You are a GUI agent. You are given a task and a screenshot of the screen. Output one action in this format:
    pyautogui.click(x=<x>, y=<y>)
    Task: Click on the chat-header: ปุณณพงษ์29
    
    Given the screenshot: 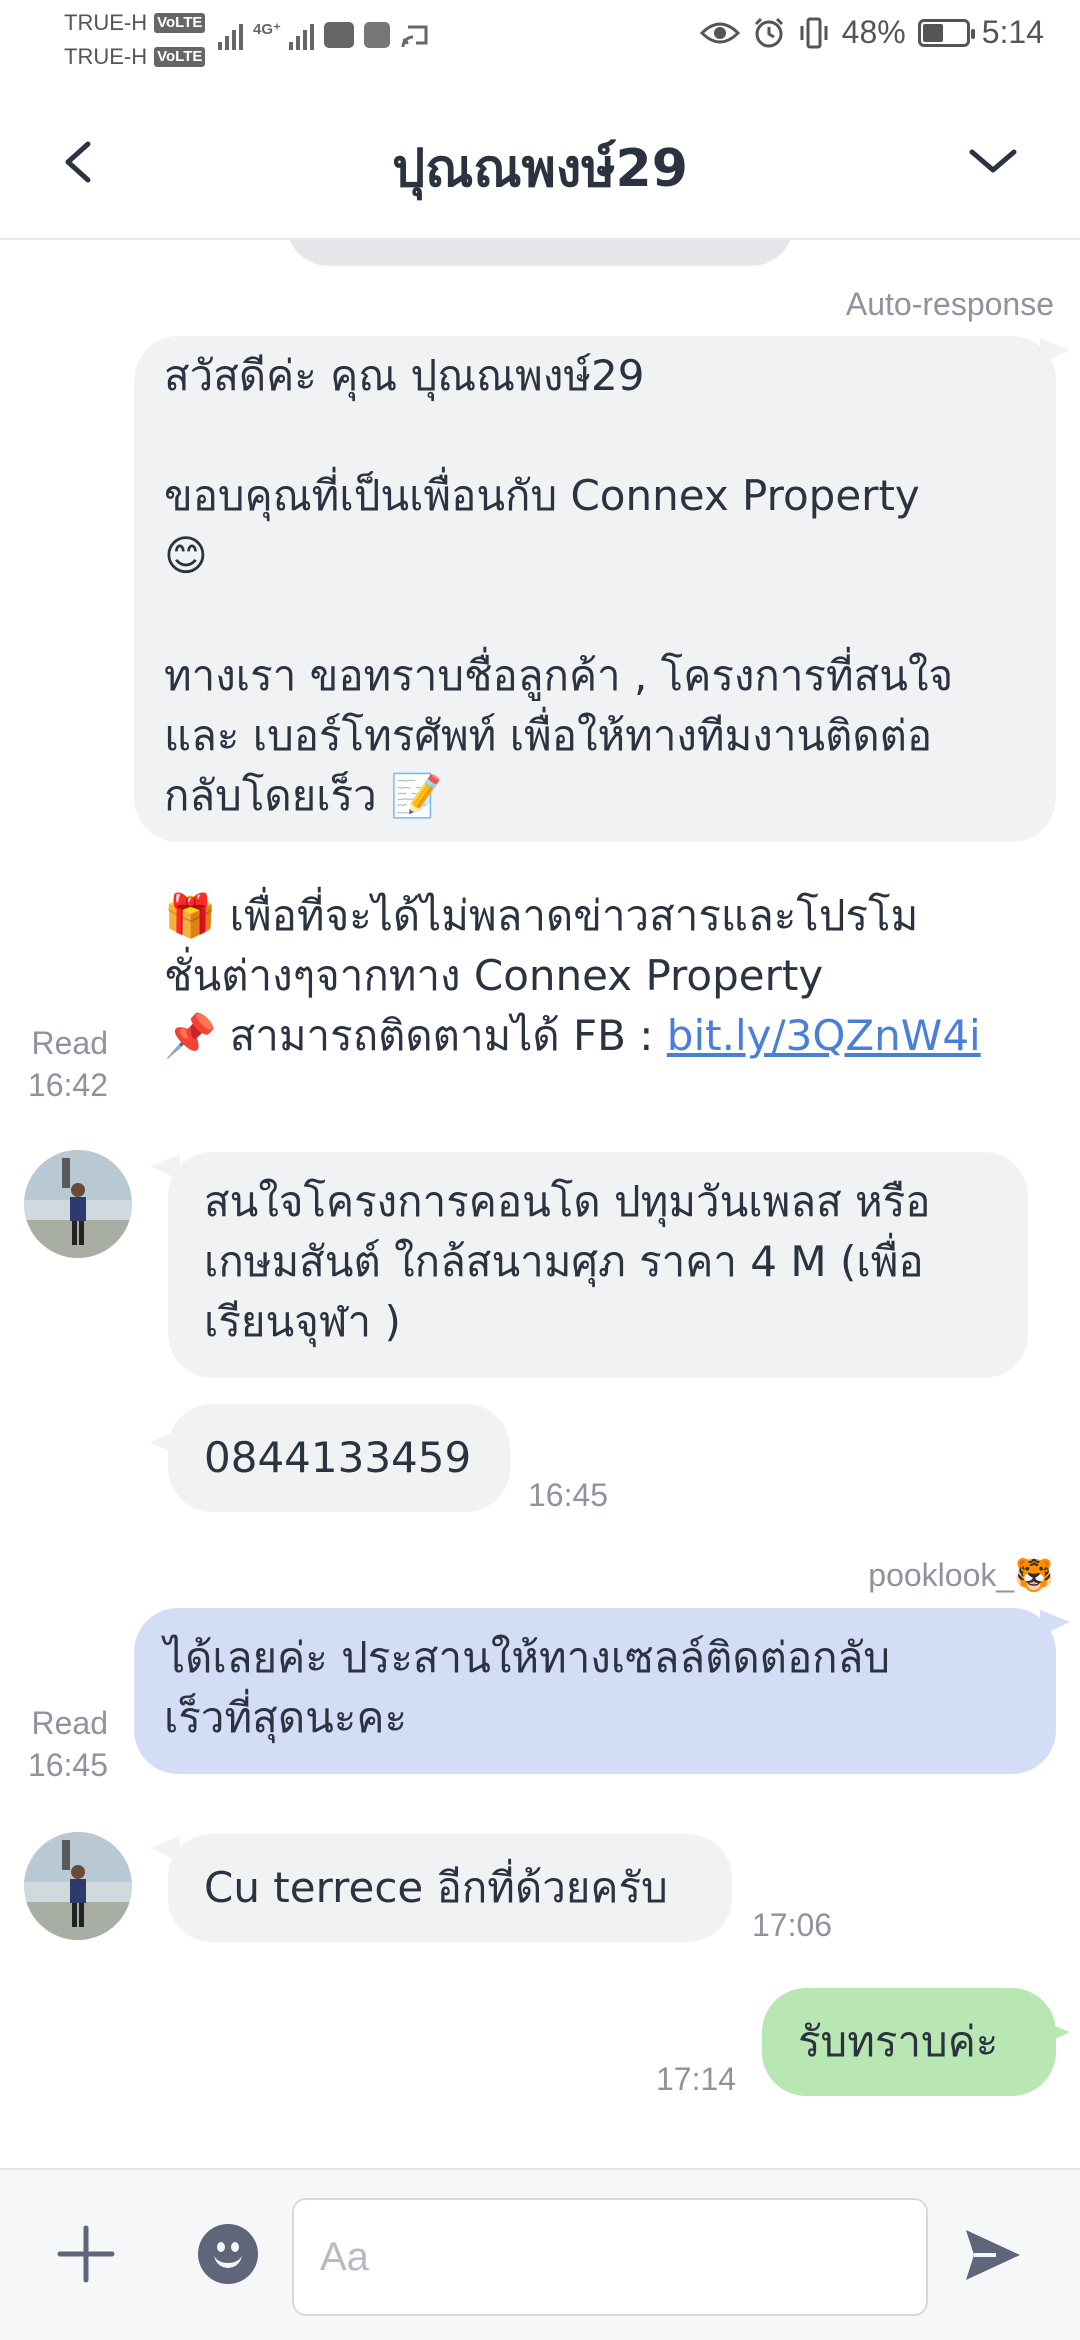 What is the action you would take?
    pyautogui.click(x=540, y=162)
    